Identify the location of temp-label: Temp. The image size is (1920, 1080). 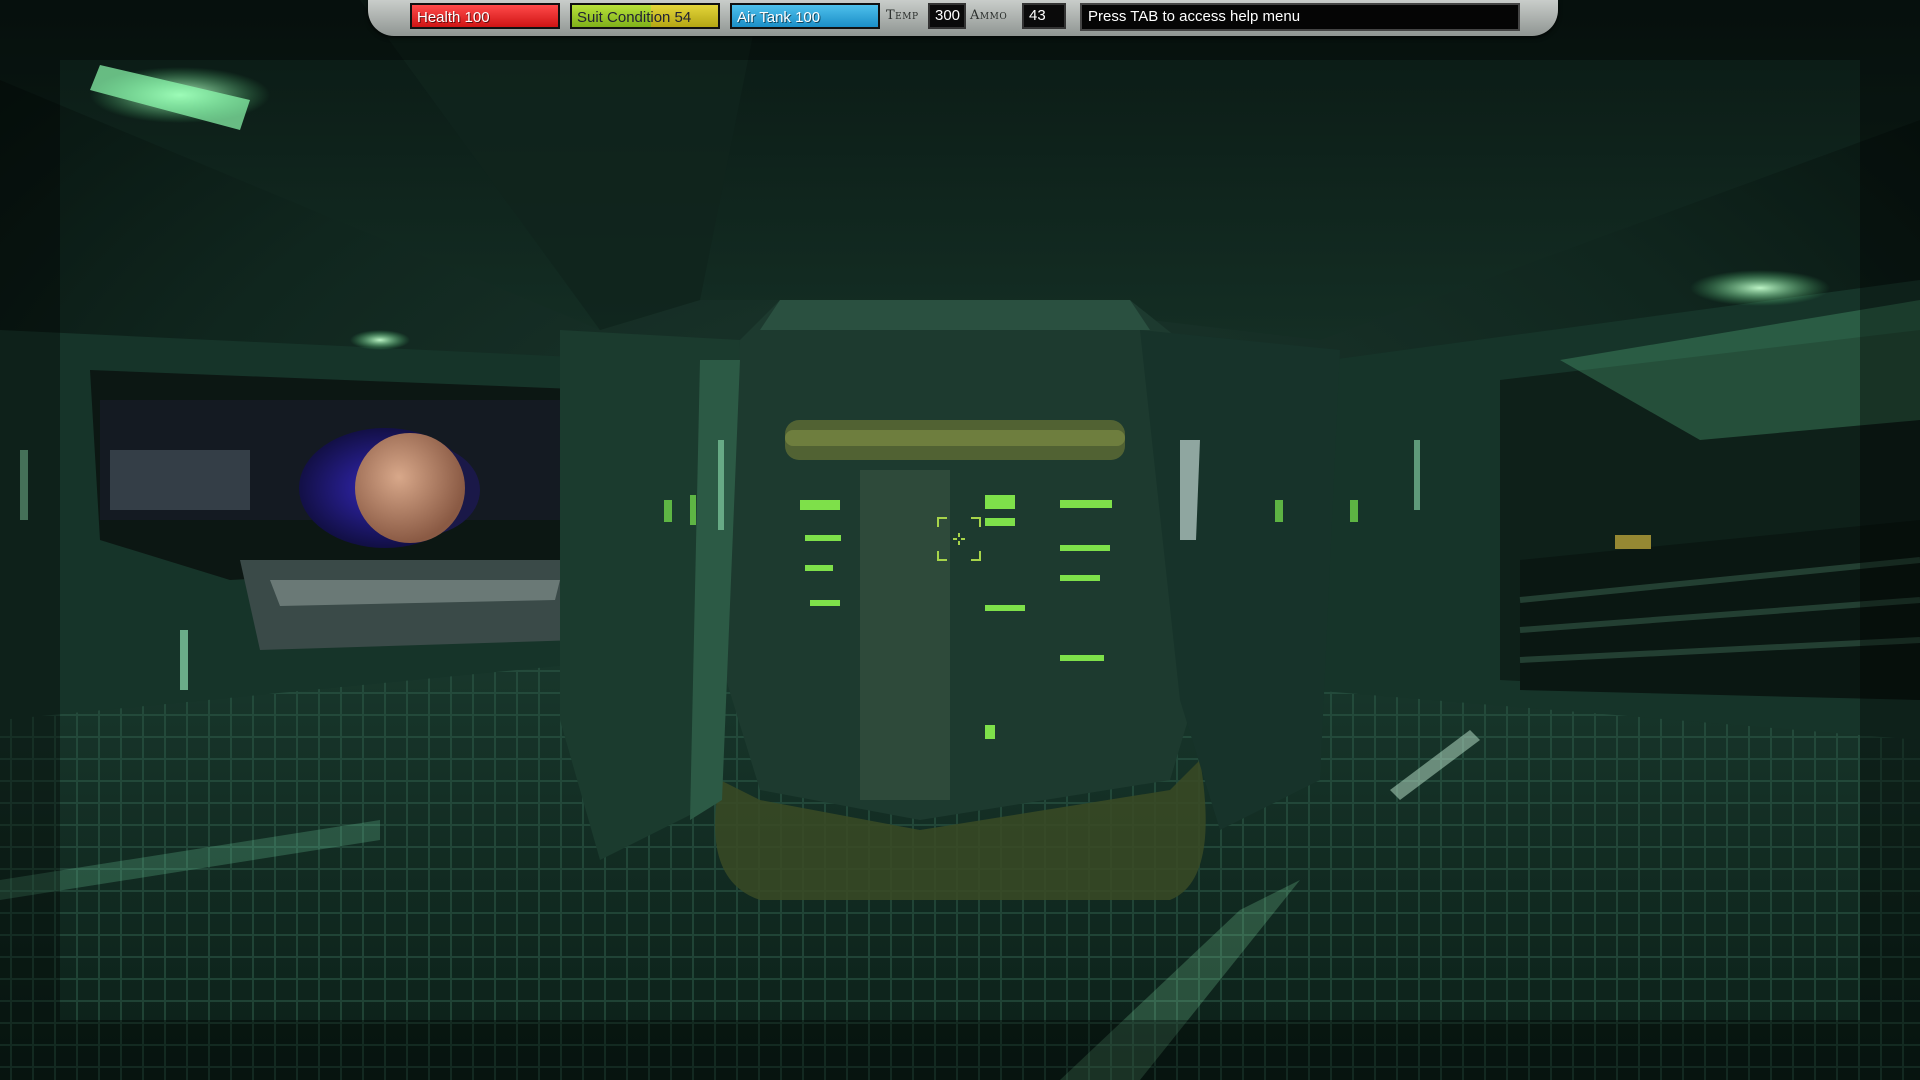
(902, 15).